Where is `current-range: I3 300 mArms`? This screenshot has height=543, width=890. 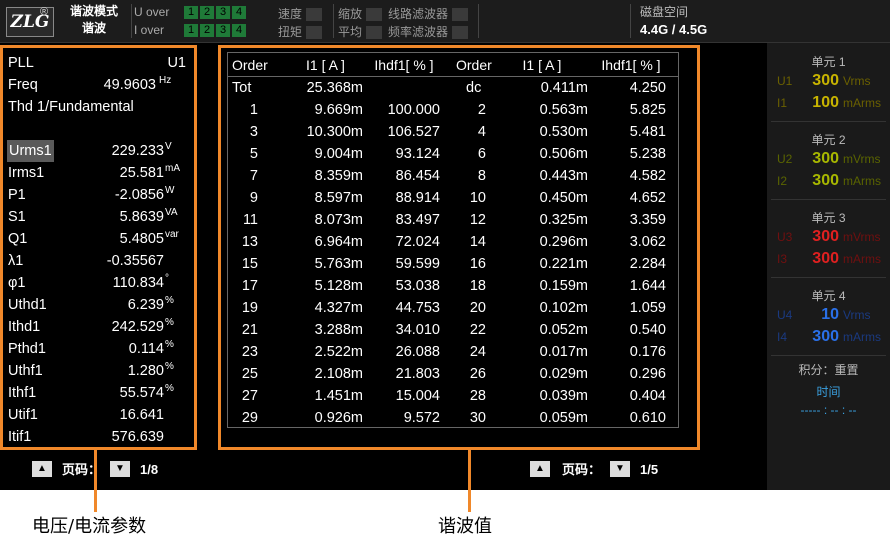 current-range: I3 300 mArms is located at coordinates (831, 259).